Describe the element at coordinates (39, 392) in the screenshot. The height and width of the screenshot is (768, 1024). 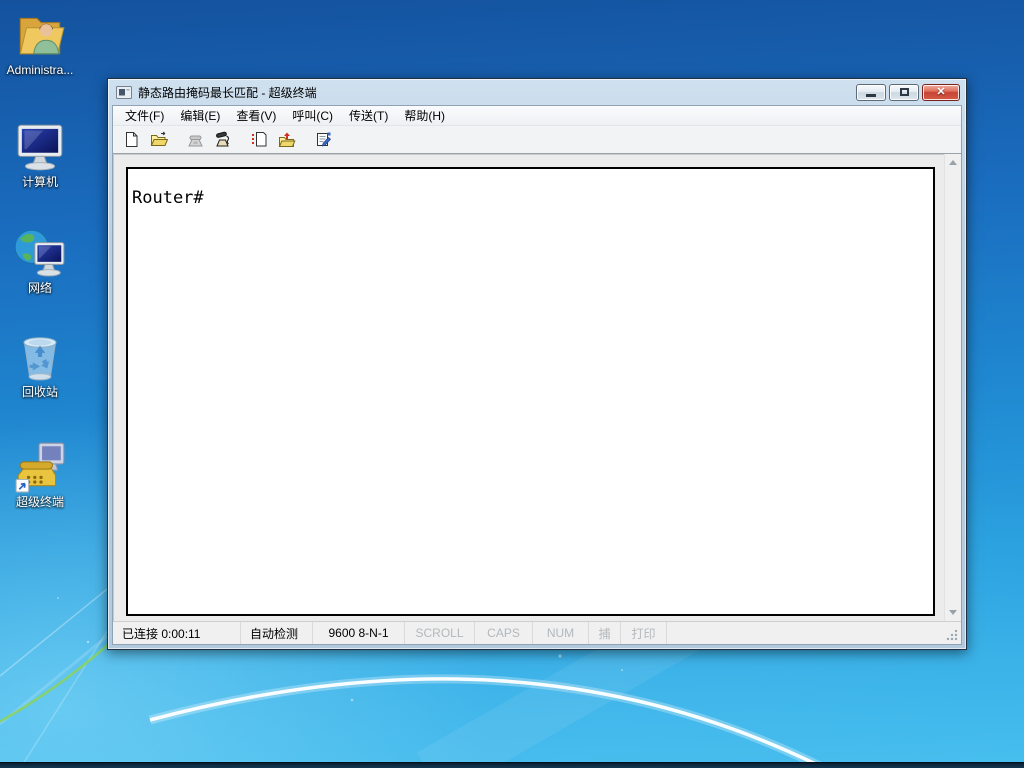
I see `desktop-icon-label: 回收站` at that location.